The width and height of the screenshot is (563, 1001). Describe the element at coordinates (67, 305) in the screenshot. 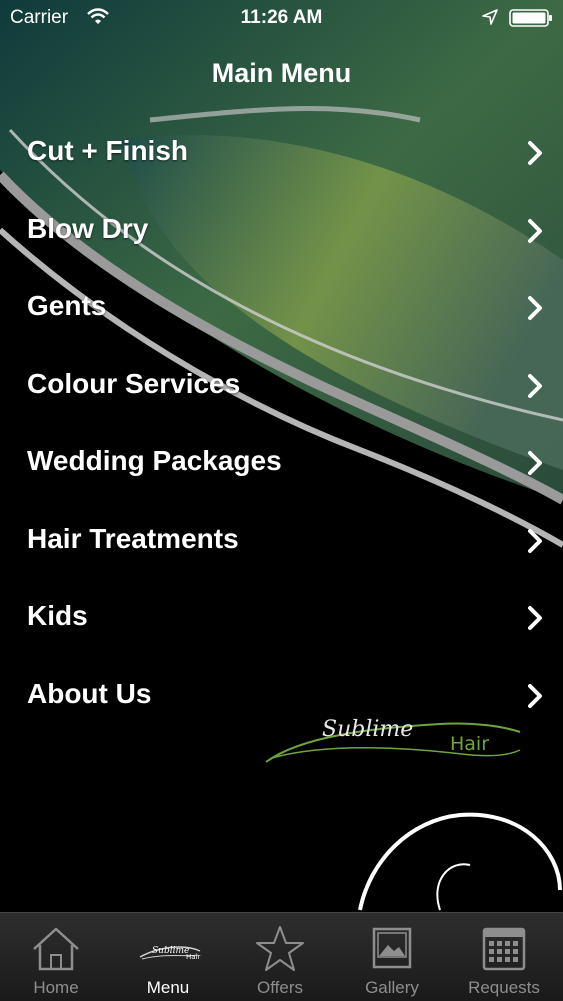

I see `menu-item-label: Gents` at that location.